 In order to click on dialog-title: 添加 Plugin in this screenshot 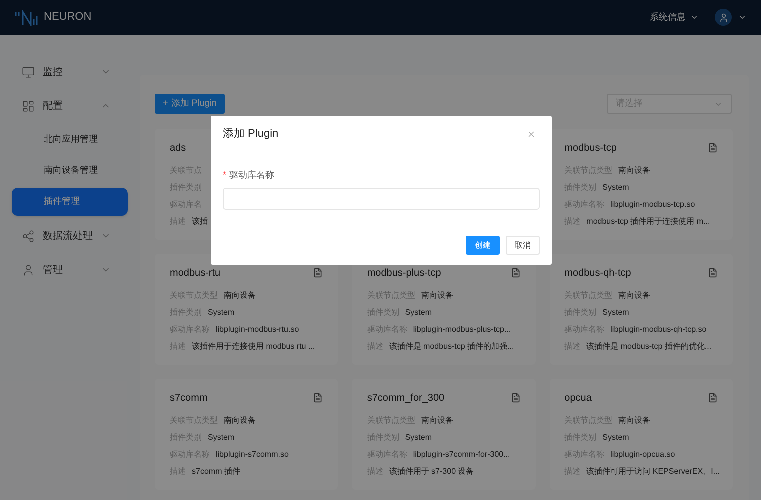, I will do `click(251, 134)`.